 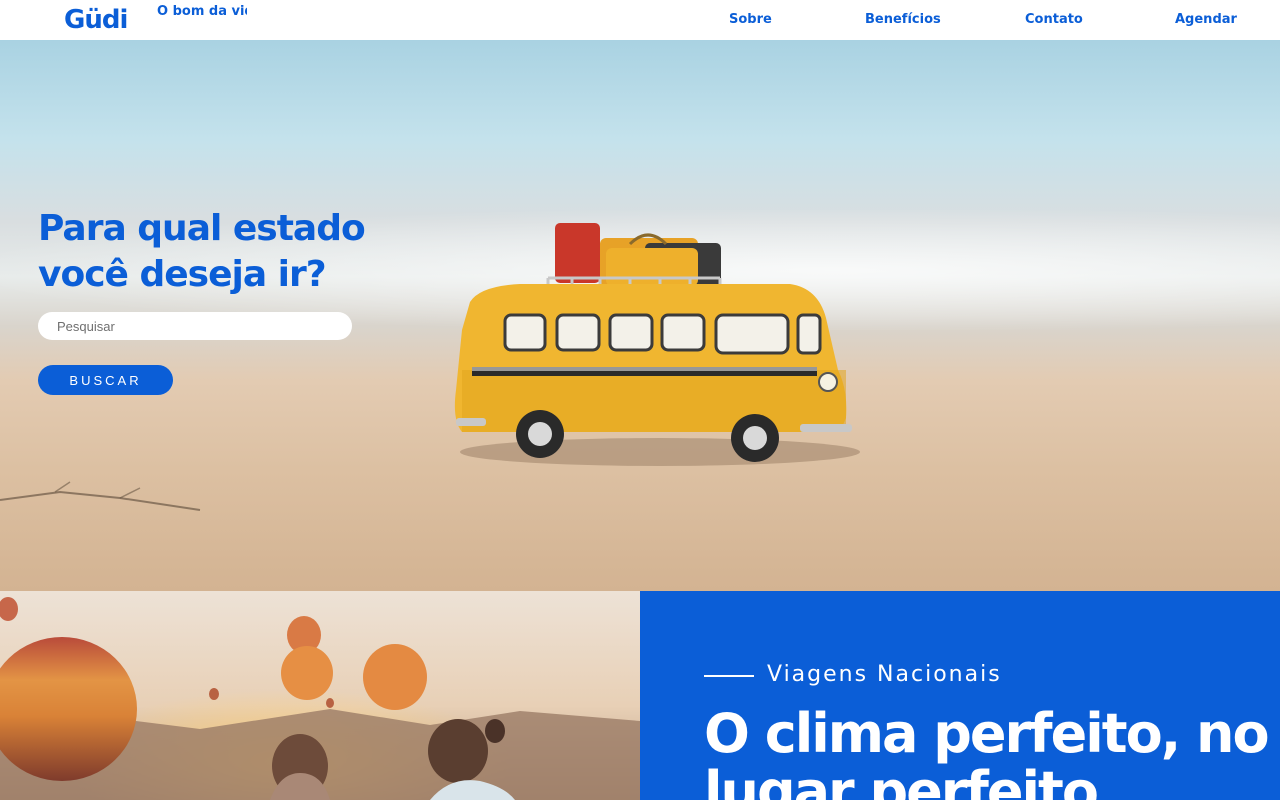 I want to click on promo-kicker: Viagens Nacionais, so click(x=884, y=674).